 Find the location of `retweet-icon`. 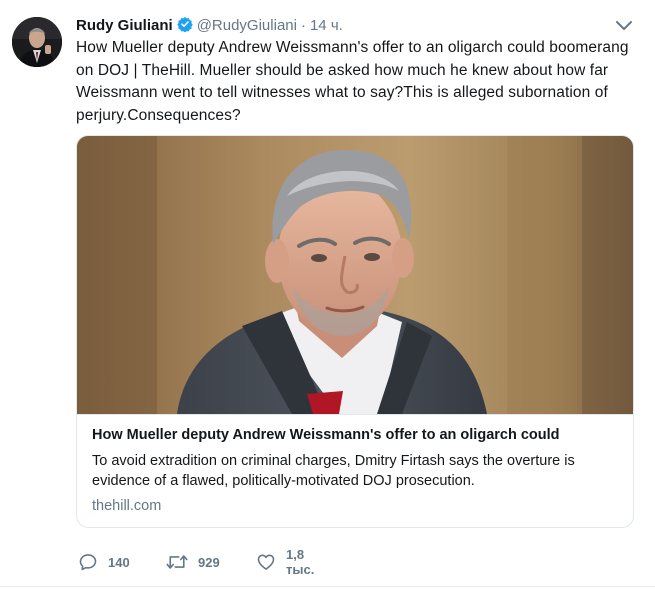

retweet-icon is located at coordinates (177, 562).